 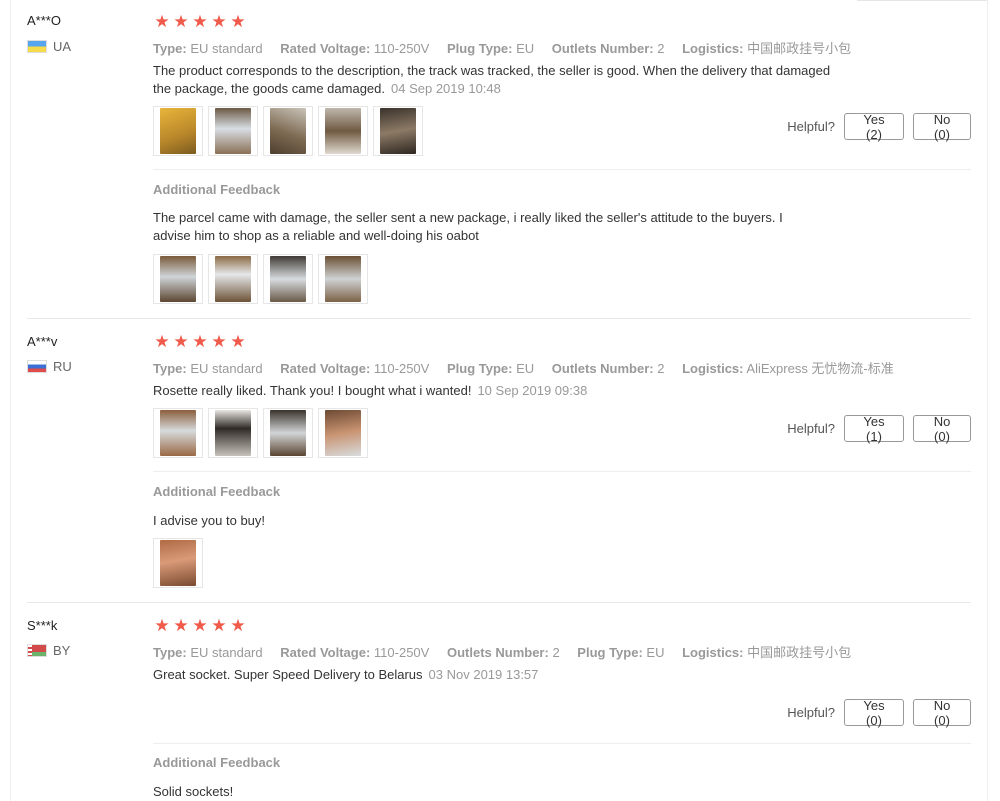 I want to click on review-text-line: the package, the goods came damaged., so click(x=269, y=88).